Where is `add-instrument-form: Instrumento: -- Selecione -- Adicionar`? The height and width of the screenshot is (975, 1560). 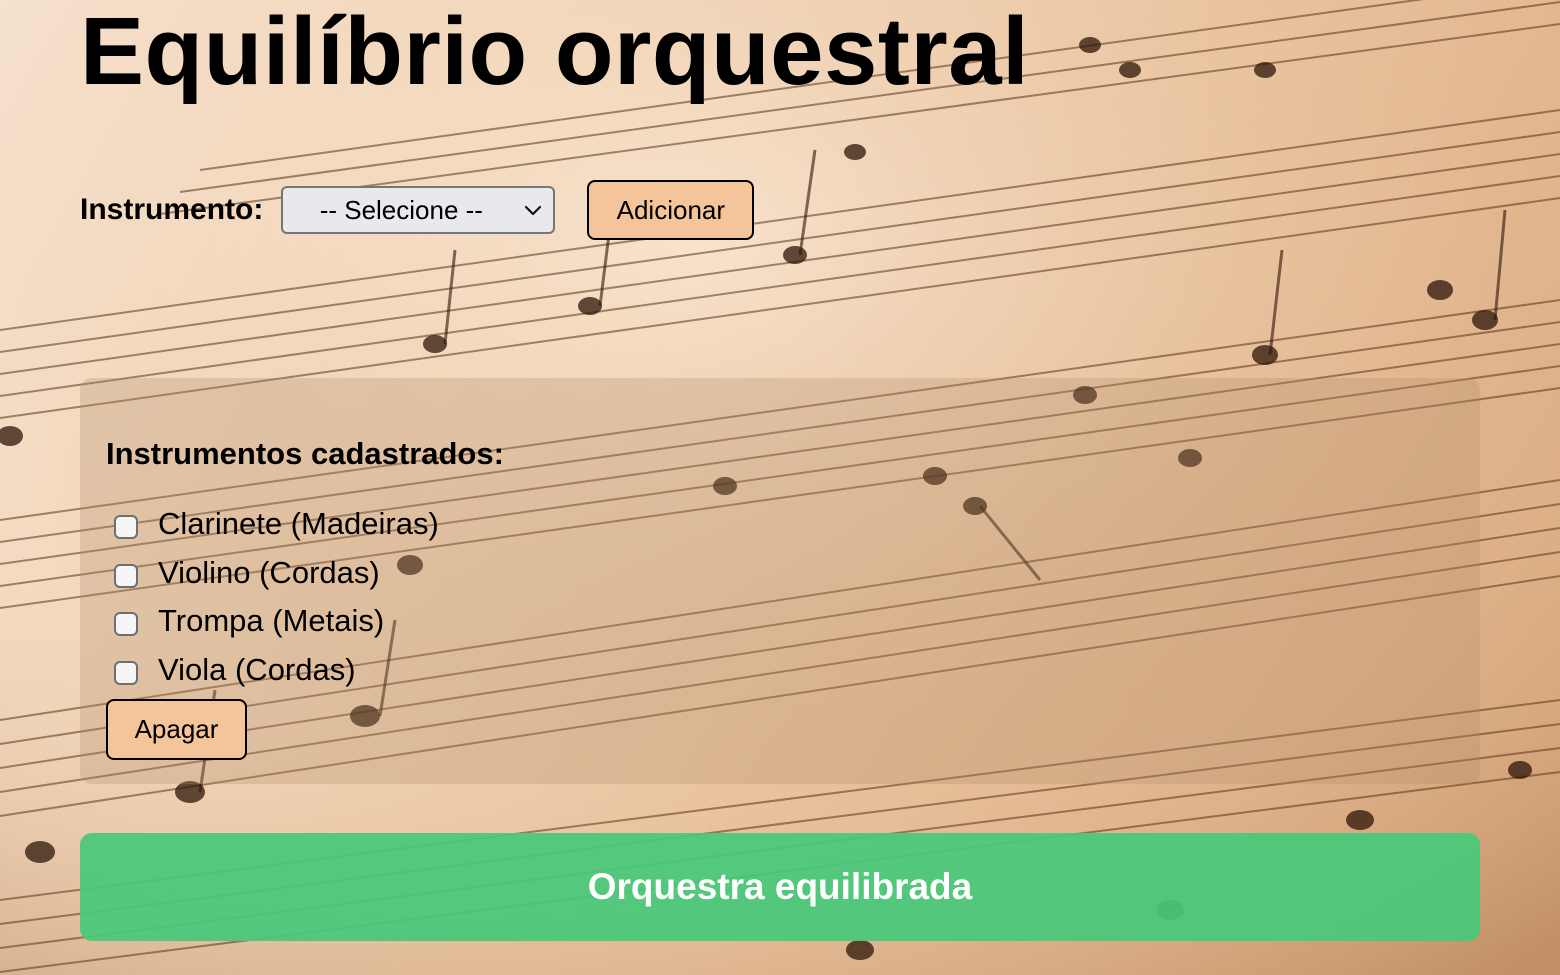
add-instrument-form: Instrumento: -- Selecione -- Adicionar is located at coordinates (417, 210).